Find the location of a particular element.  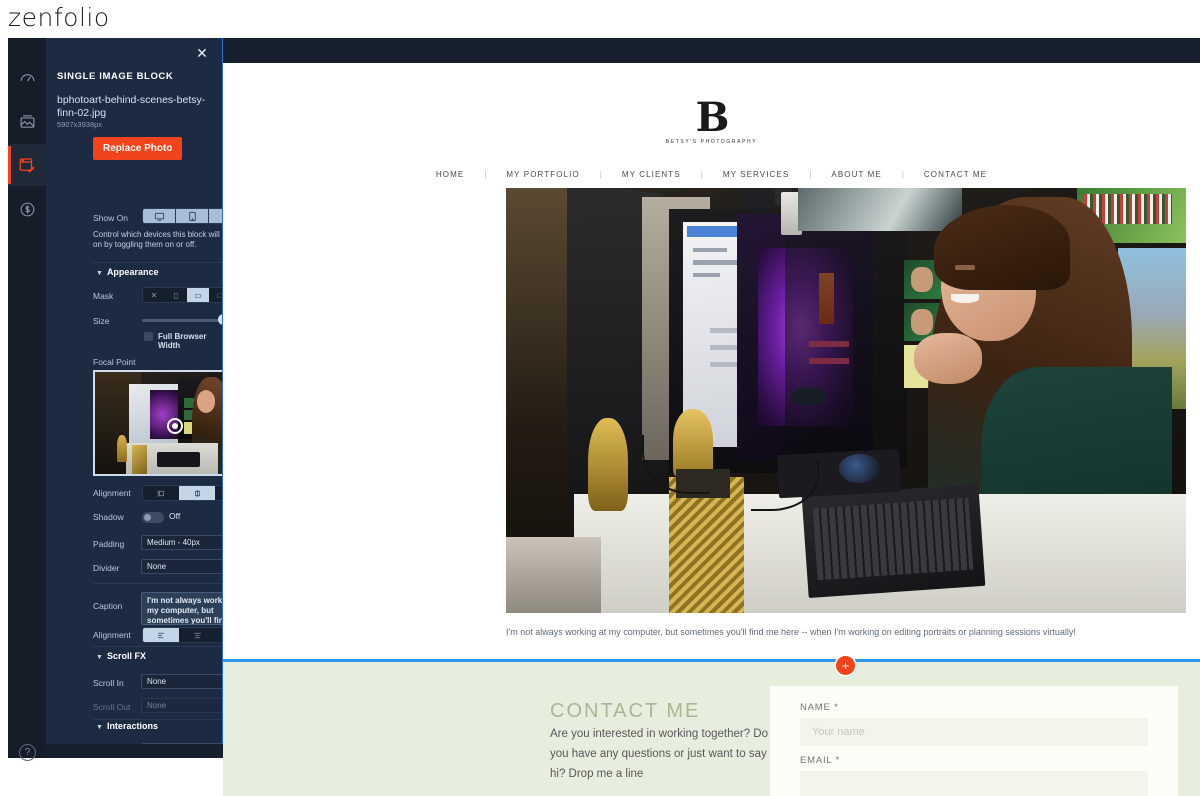

interactions-section-header: ▼ Interactions is located at coordinates (127, 726).